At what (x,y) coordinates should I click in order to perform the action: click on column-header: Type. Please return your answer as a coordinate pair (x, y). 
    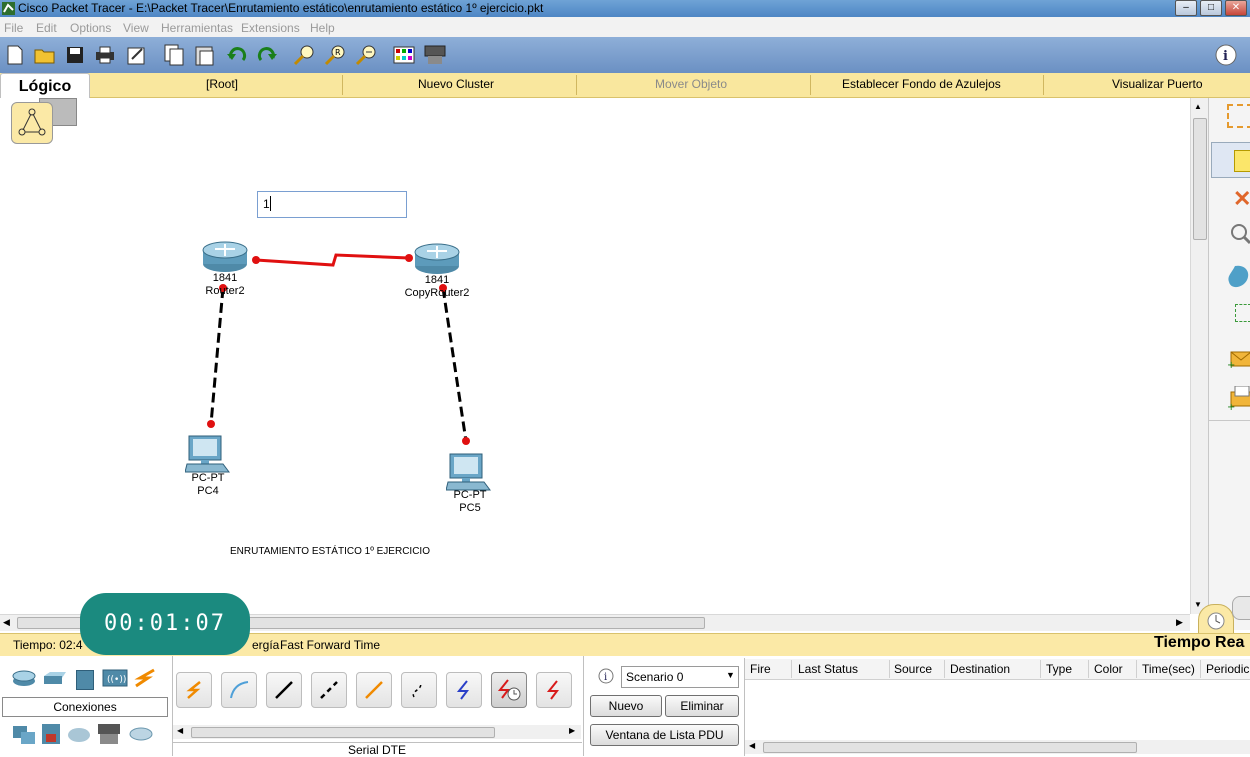
    Looking at the image, I should click on (1059, 669).